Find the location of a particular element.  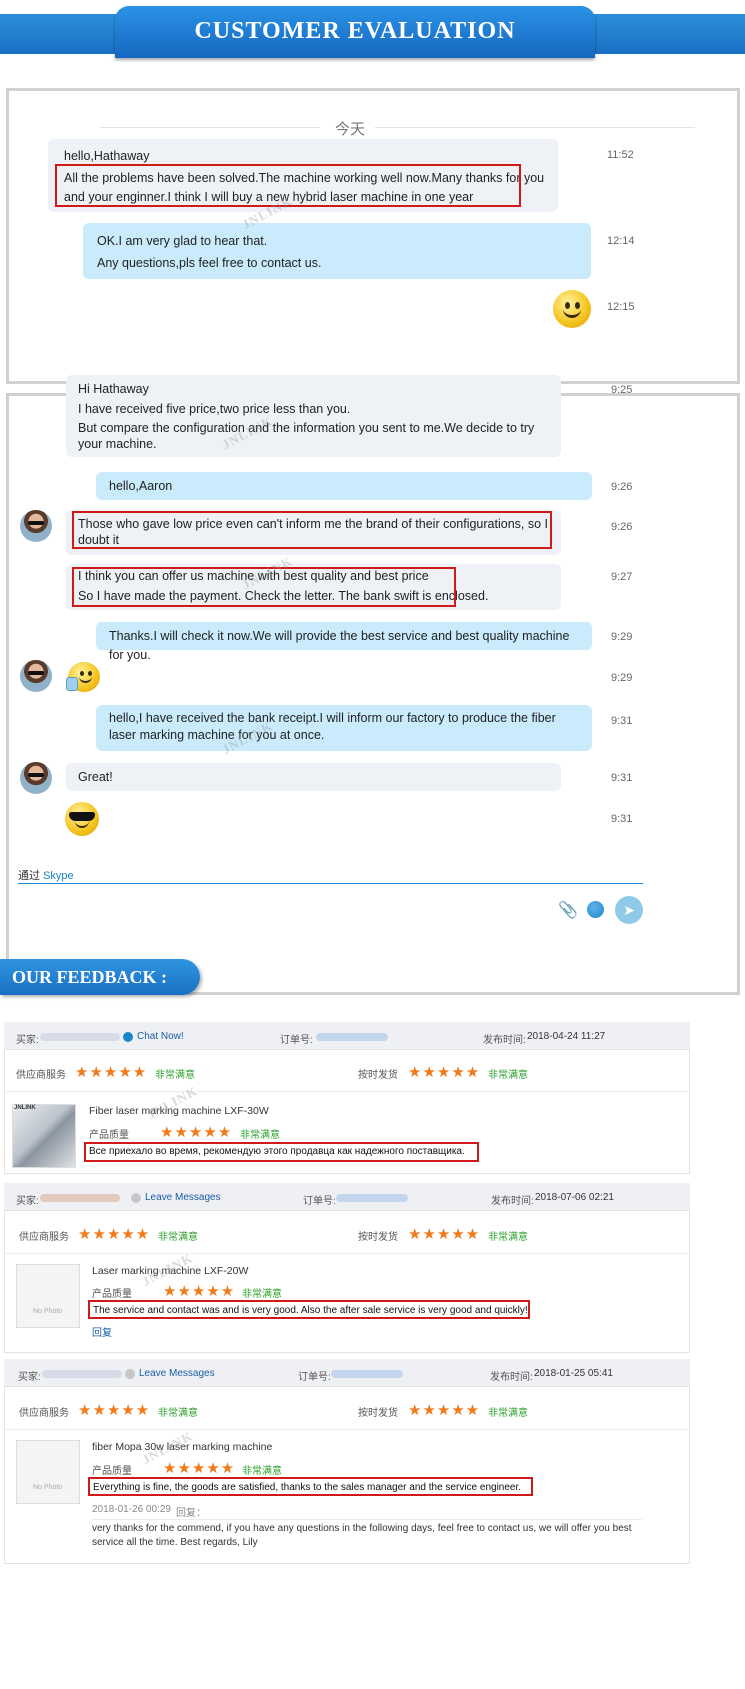

reply-link: 回复 is located at coordinates (102, 1331).